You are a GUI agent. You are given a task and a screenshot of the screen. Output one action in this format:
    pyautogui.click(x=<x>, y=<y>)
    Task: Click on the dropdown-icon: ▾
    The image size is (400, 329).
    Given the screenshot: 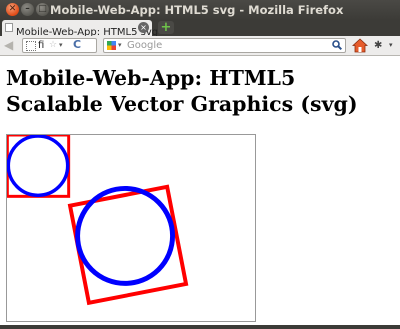 What is the action you would take?
    pyautogui.click(x=61, y=45)
    